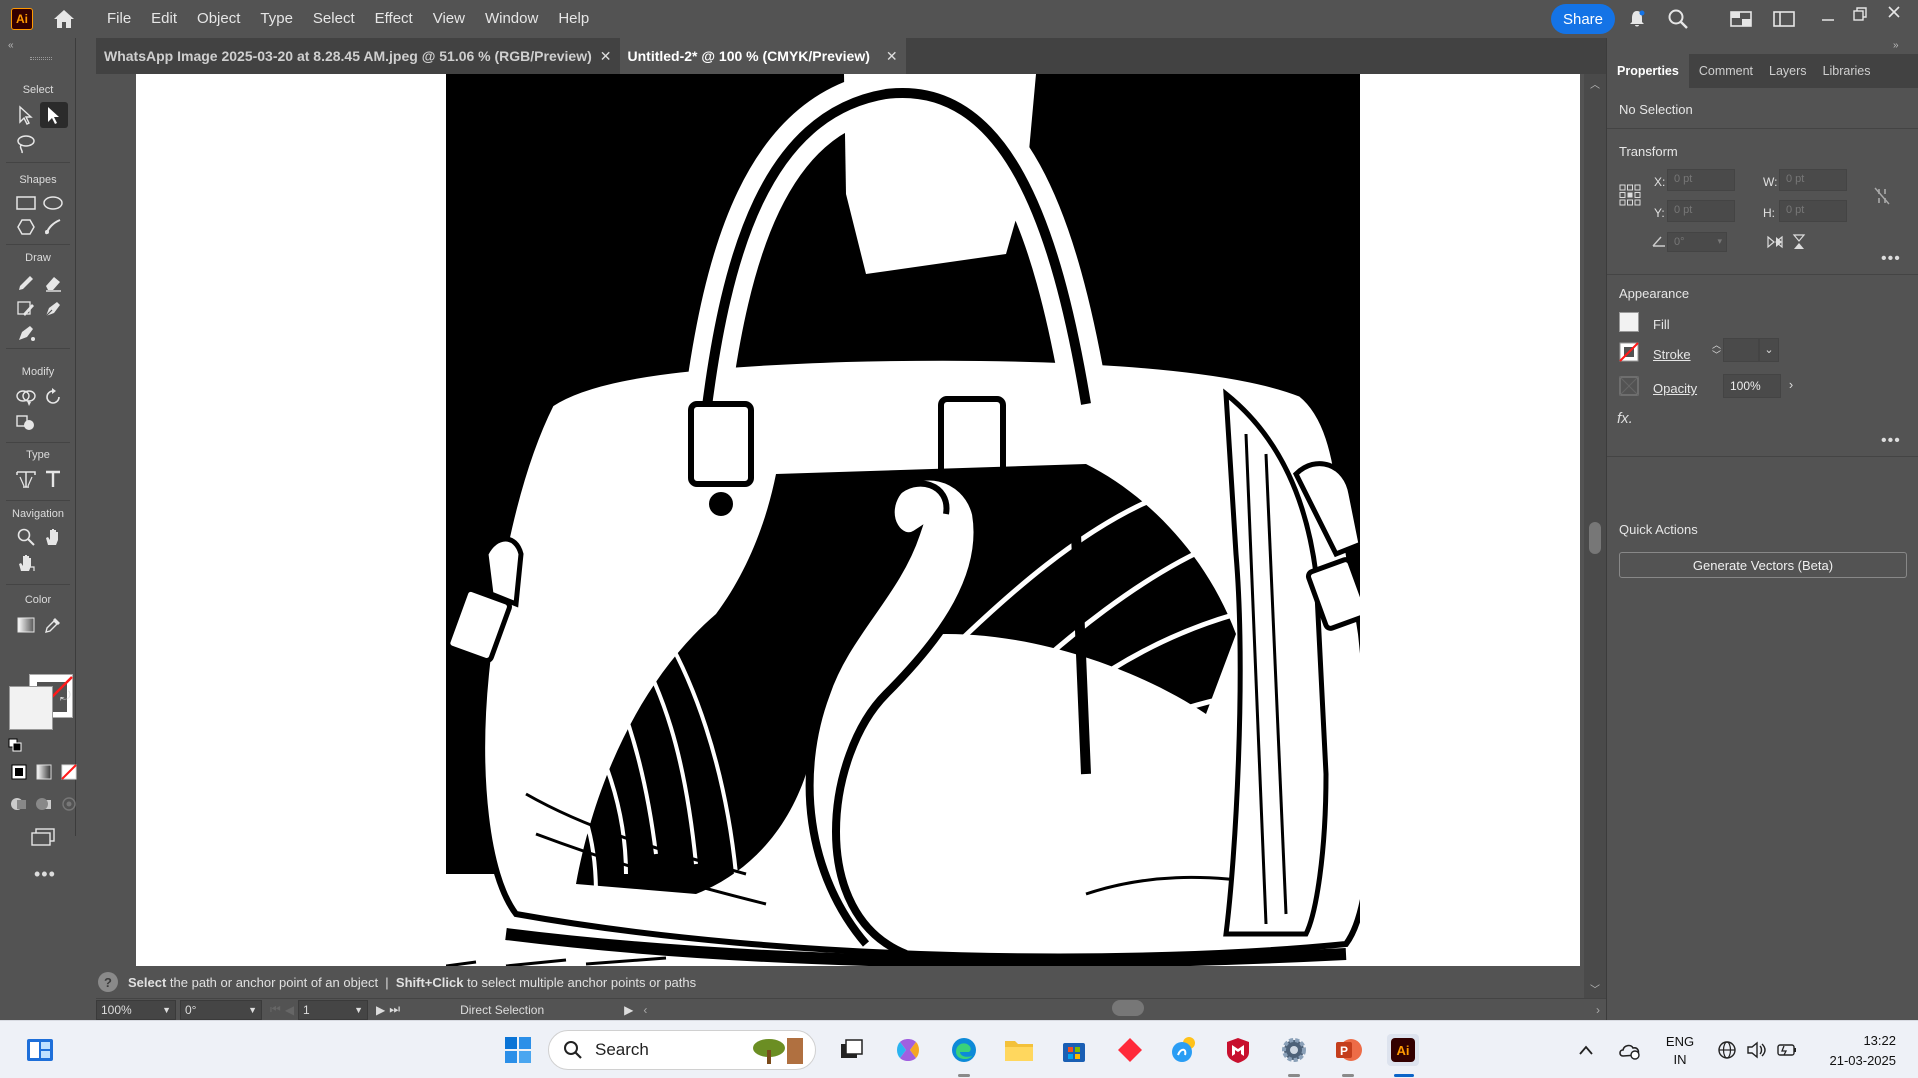 This screenshot has width=1918, height=1078. Describe the element at coordinates (449, 19) in the screenshot. I see `menu-view: View` at that location.